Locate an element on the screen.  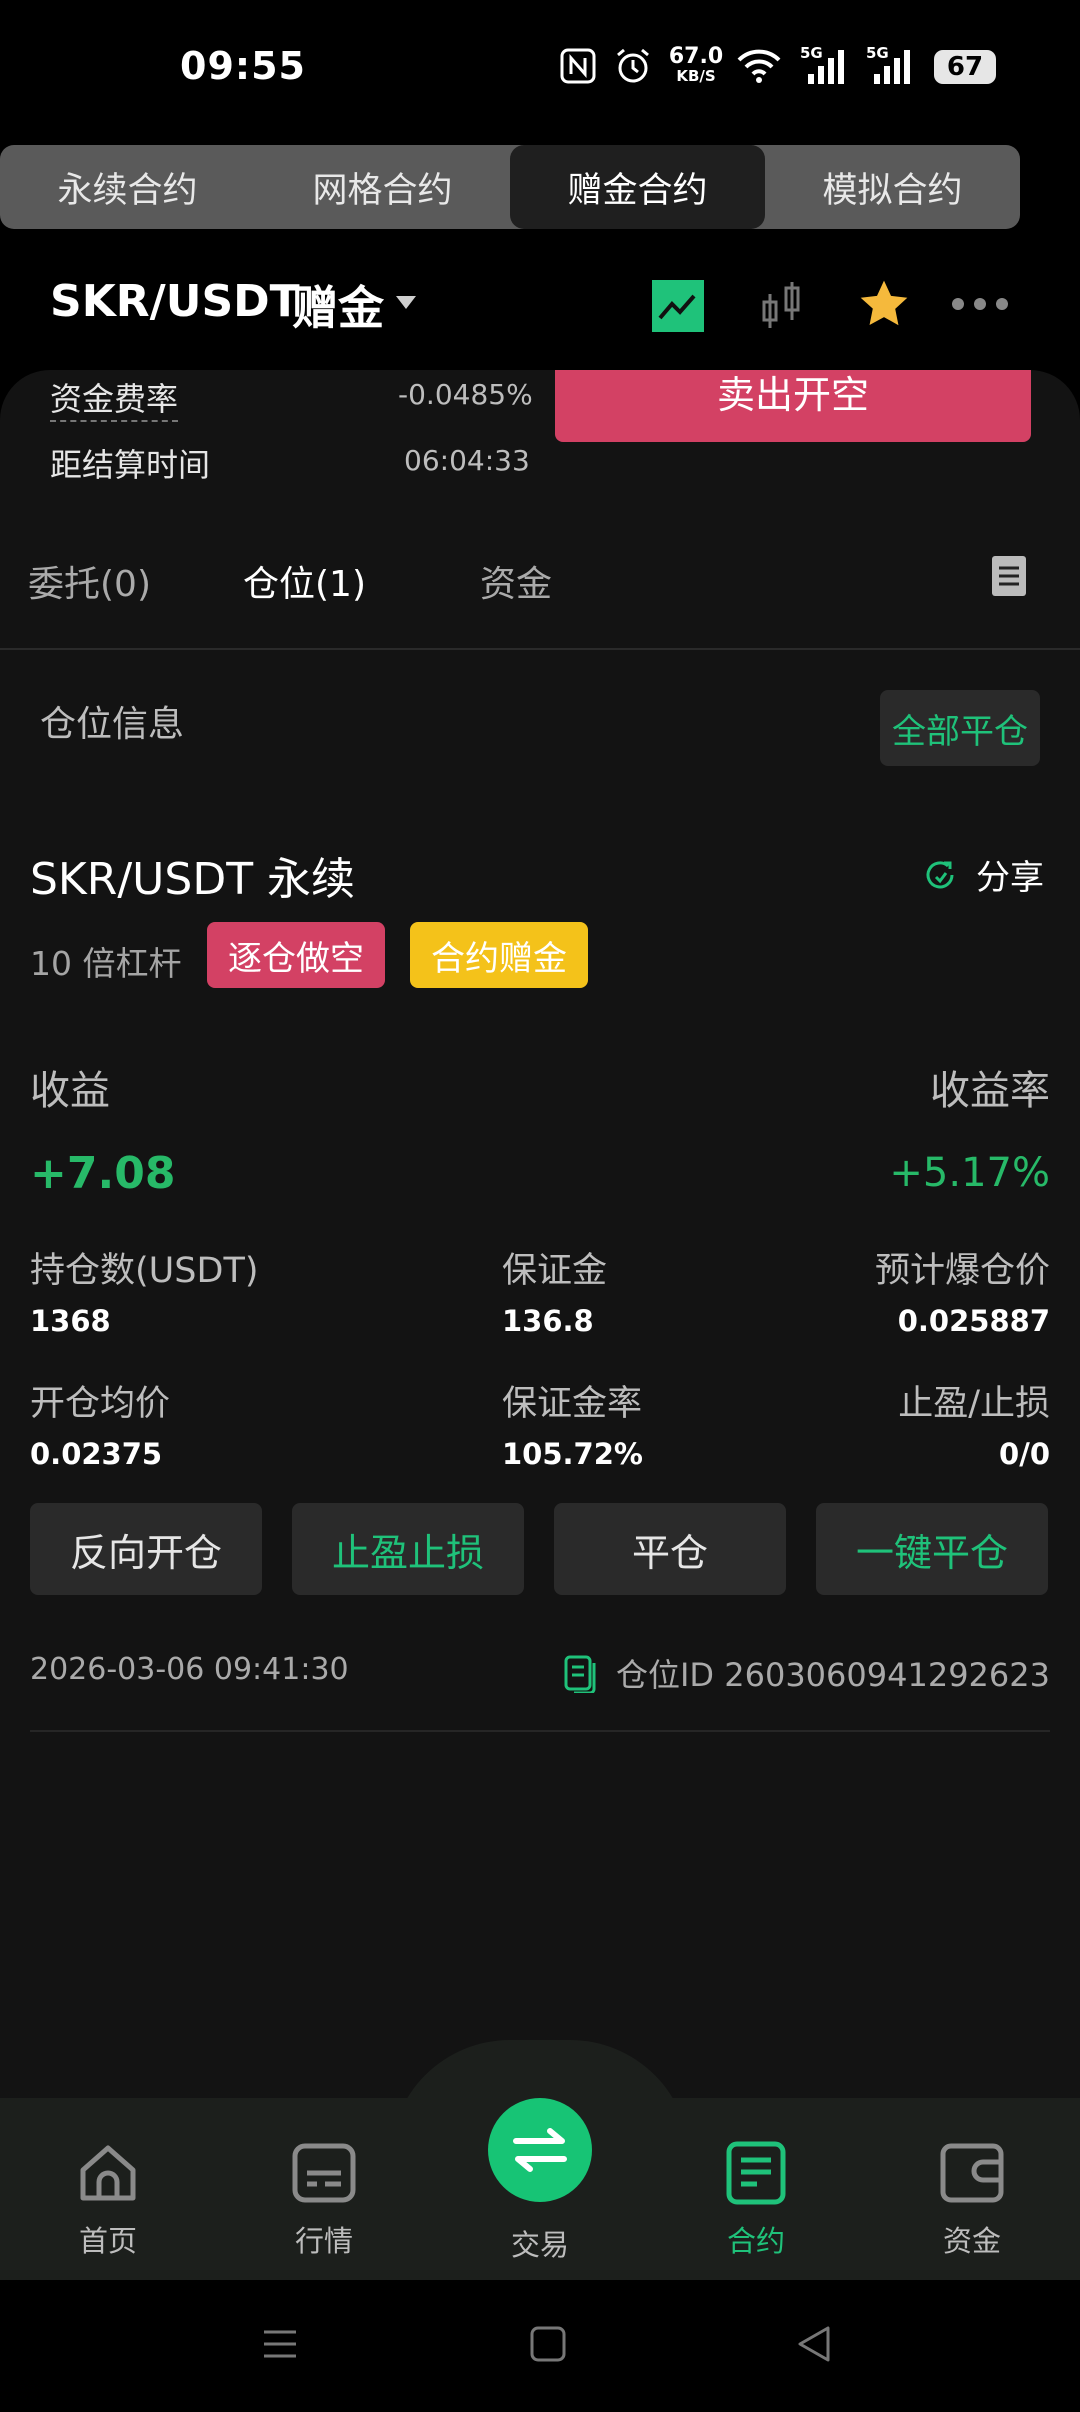
size-label: 持仓数(USDT) is located at coordinates (144, 1271).